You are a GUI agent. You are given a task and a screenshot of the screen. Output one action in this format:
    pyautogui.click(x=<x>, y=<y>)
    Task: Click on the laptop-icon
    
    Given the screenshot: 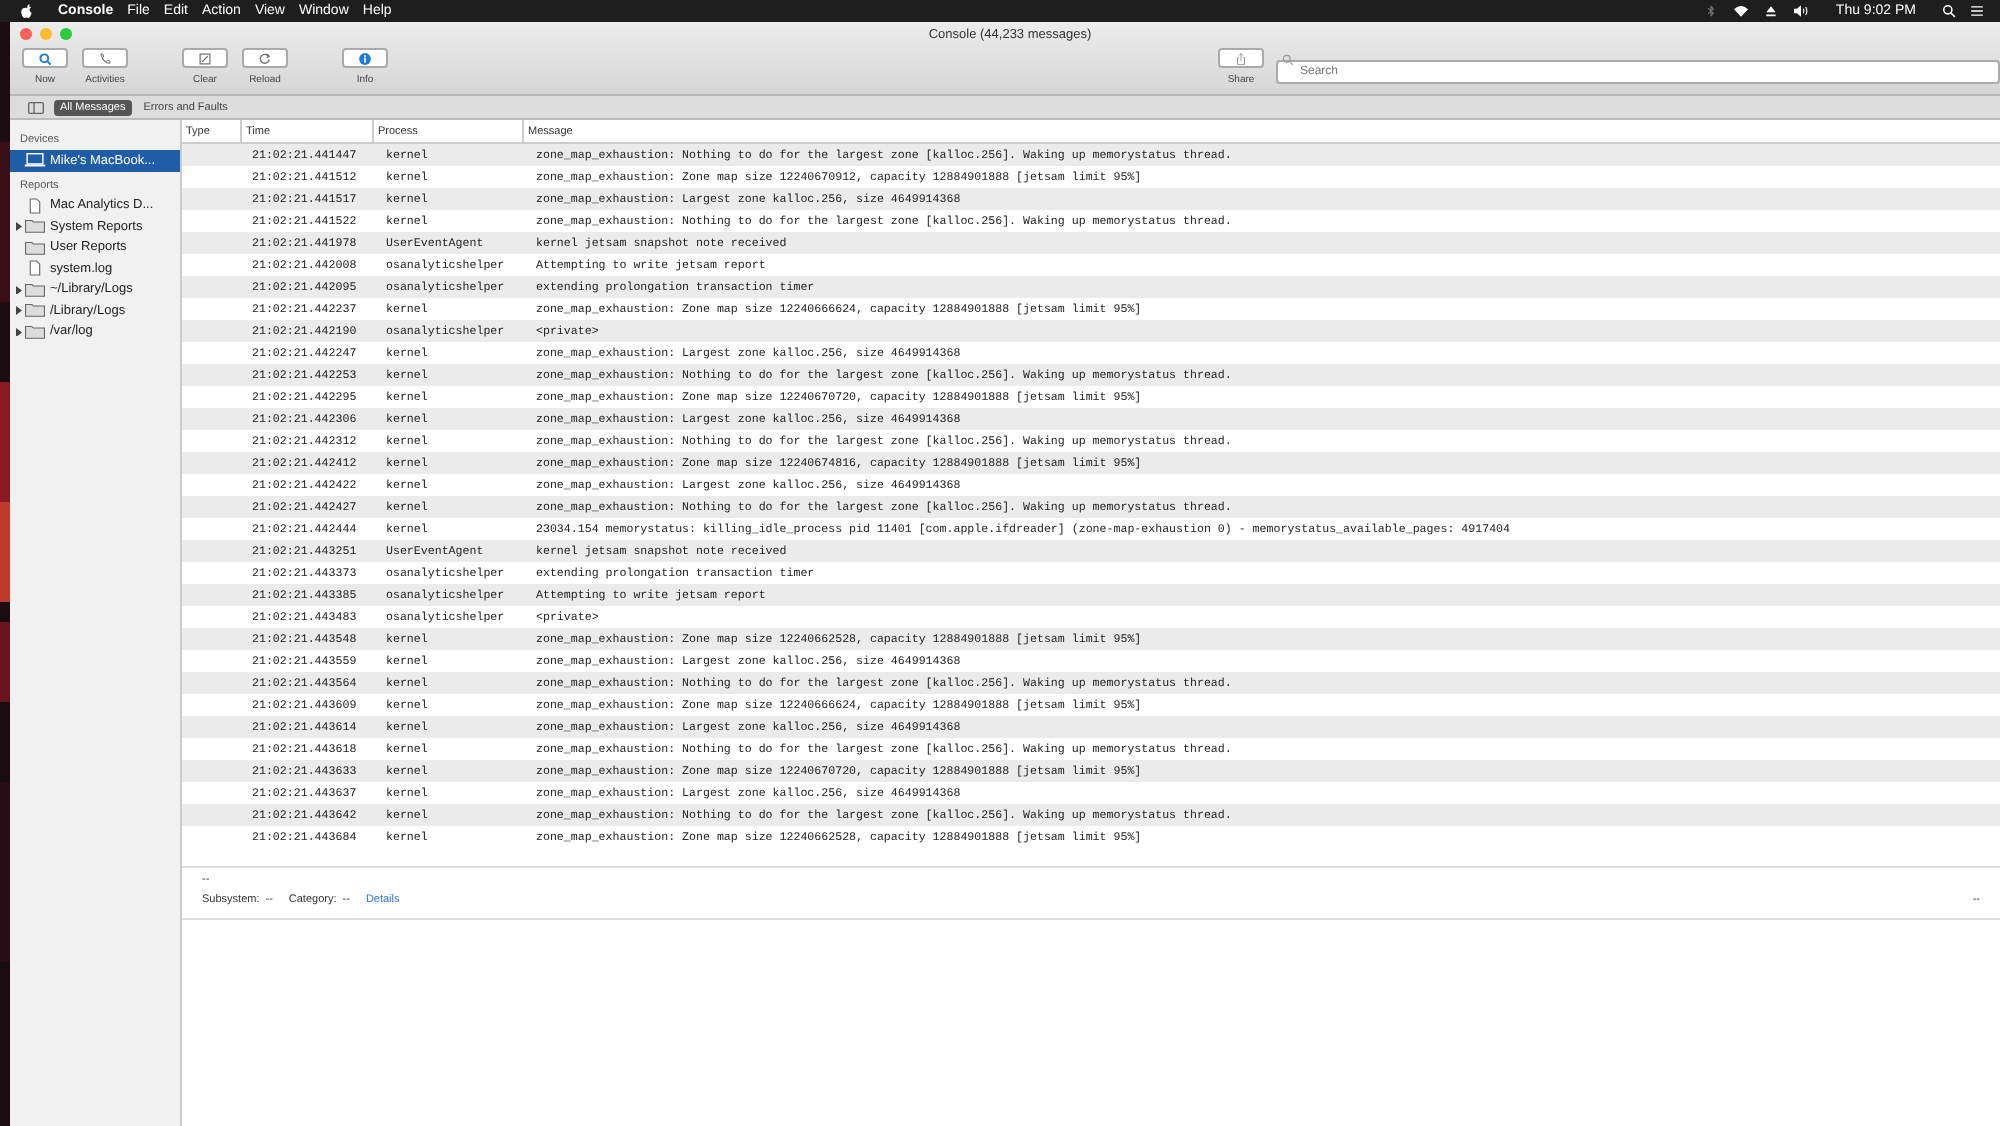 What is the action you would take?
    pyautogui.click(x=35, y=160)
    